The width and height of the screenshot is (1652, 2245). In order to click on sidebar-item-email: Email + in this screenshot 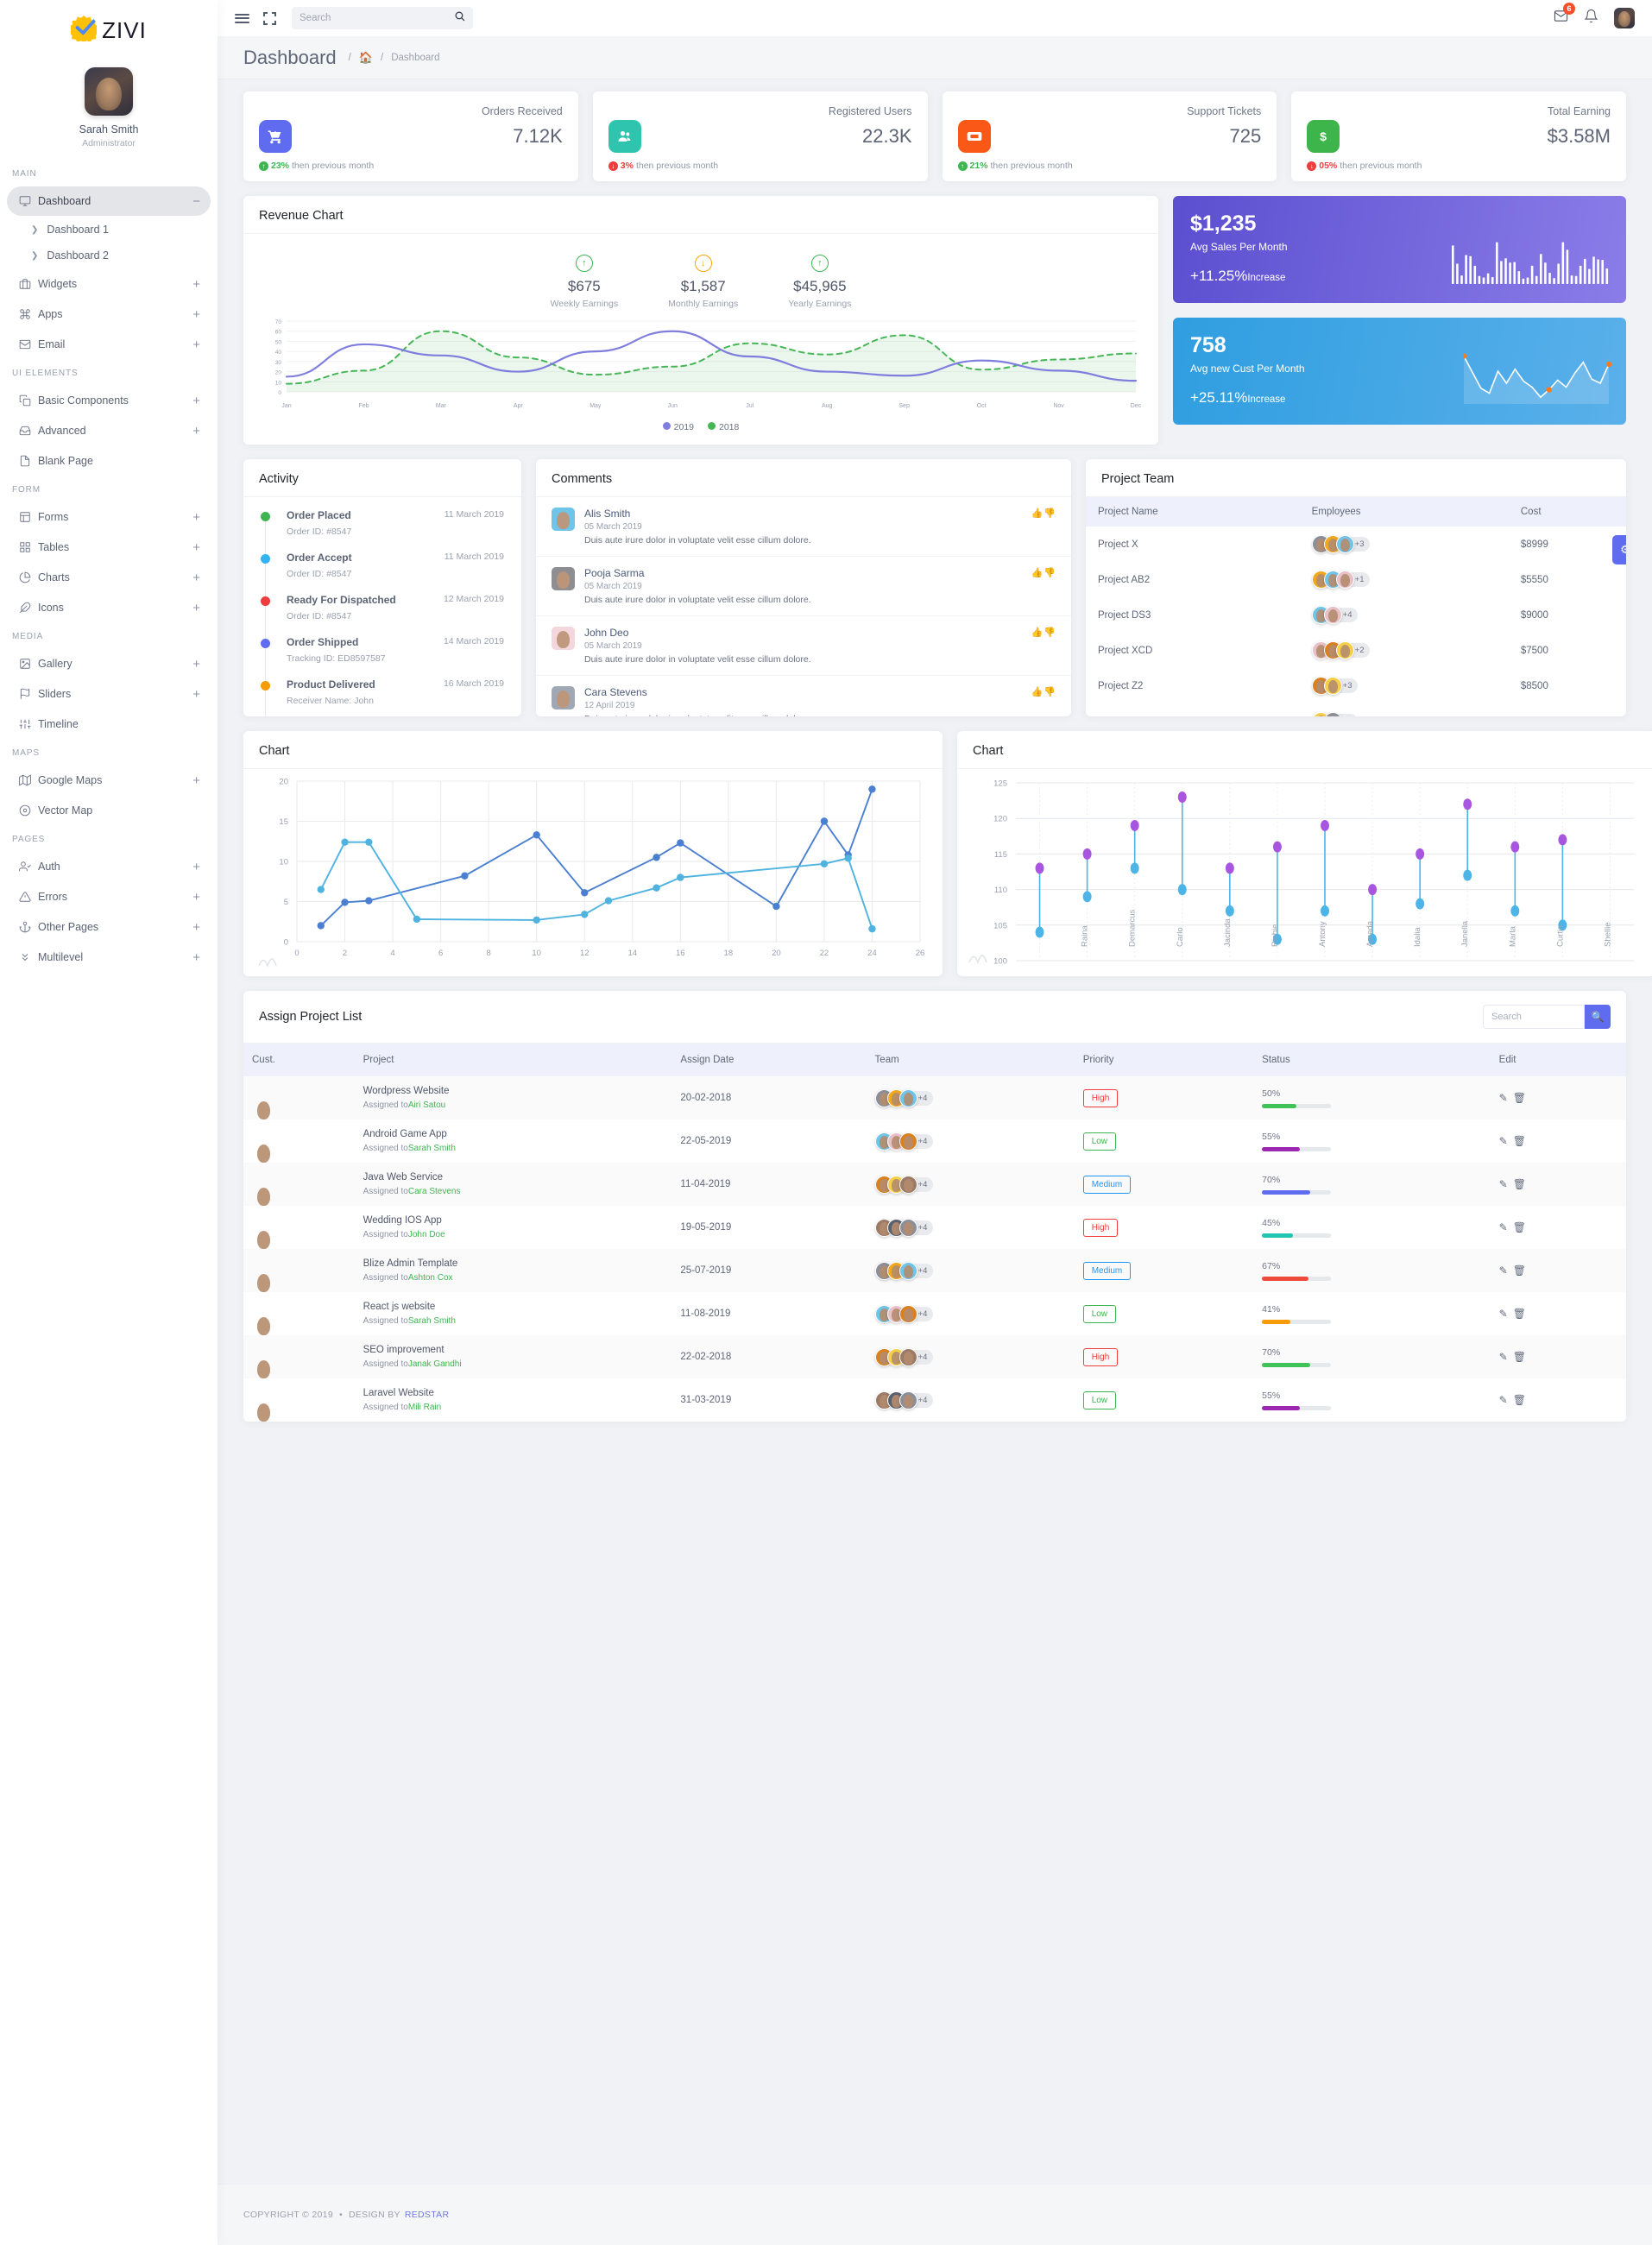, I will do `click(109, 344)`.